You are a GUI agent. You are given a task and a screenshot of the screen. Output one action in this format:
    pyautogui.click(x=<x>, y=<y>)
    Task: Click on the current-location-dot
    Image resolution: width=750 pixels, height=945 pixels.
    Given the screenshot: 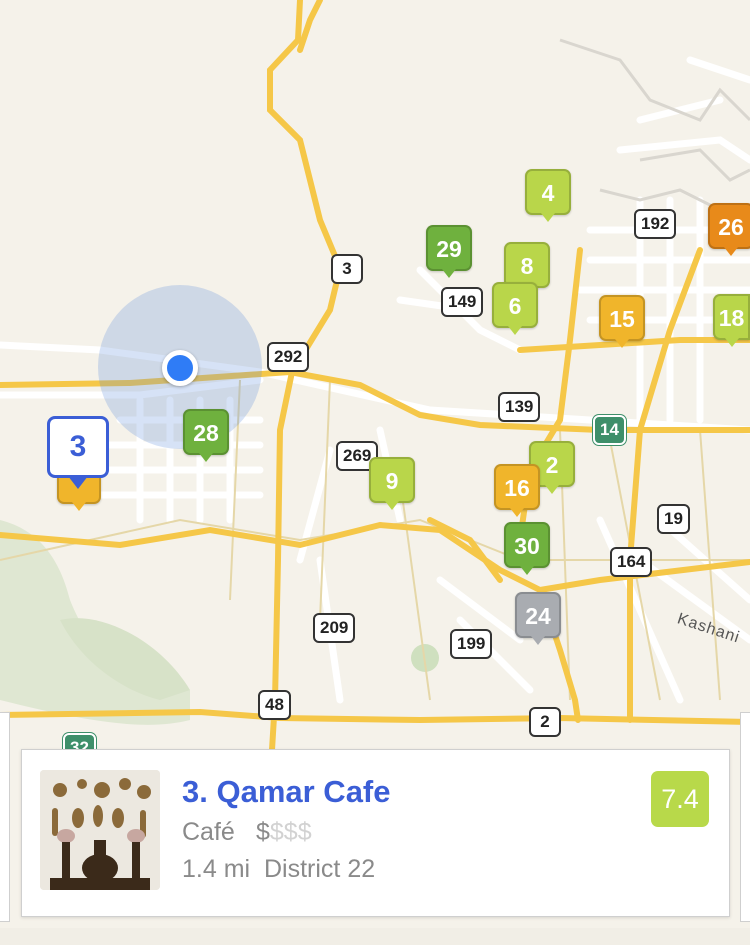 What is the action you would take?
    pyautogui.click(x=180, y=368)
    